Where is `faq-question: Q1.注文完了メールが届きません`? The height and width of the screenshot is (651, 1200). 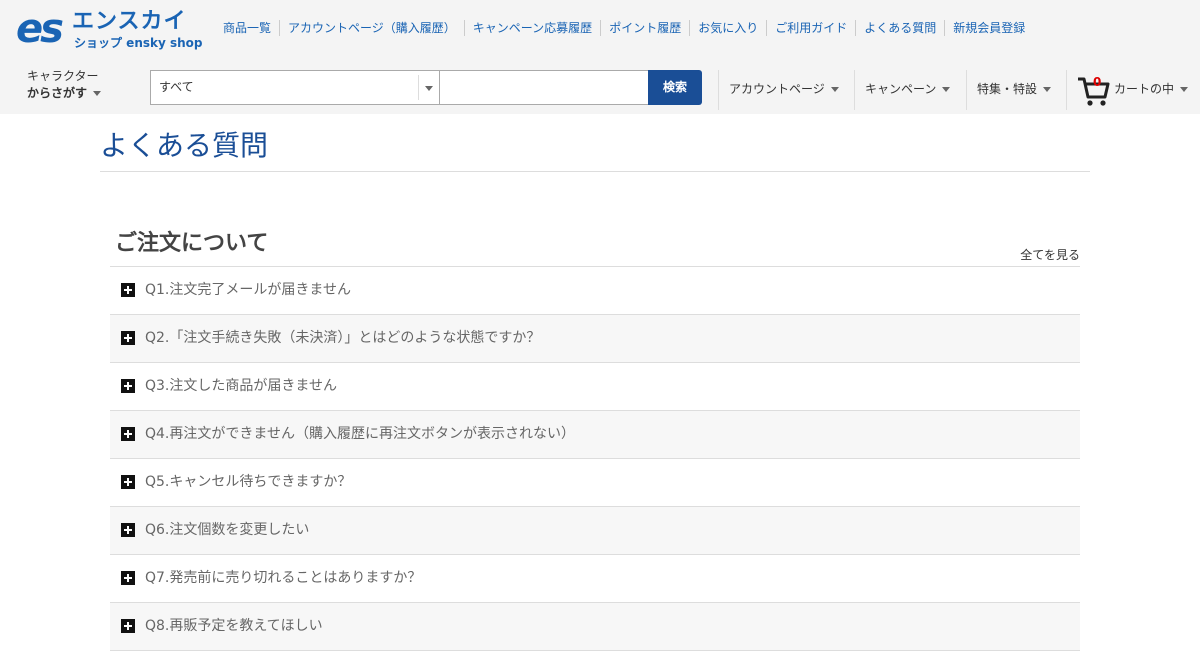 faq-question: Q1.注文完了メールが届きません is located at coordinates (248, 290).